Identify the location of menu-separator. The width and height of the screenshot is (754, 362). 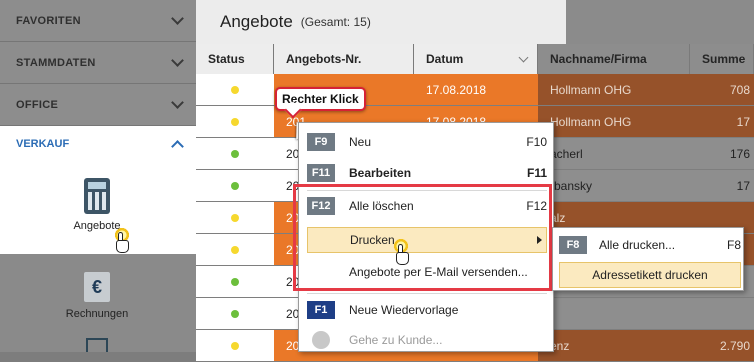
(427, 293).